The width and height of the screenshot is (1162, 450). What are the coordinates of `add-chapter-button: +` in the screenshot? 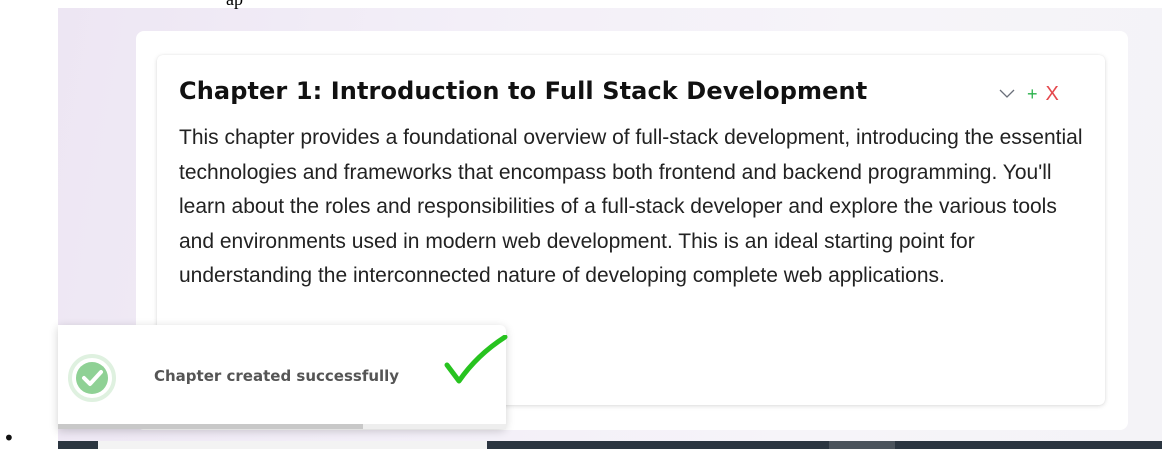 It's located at (1032, 94).